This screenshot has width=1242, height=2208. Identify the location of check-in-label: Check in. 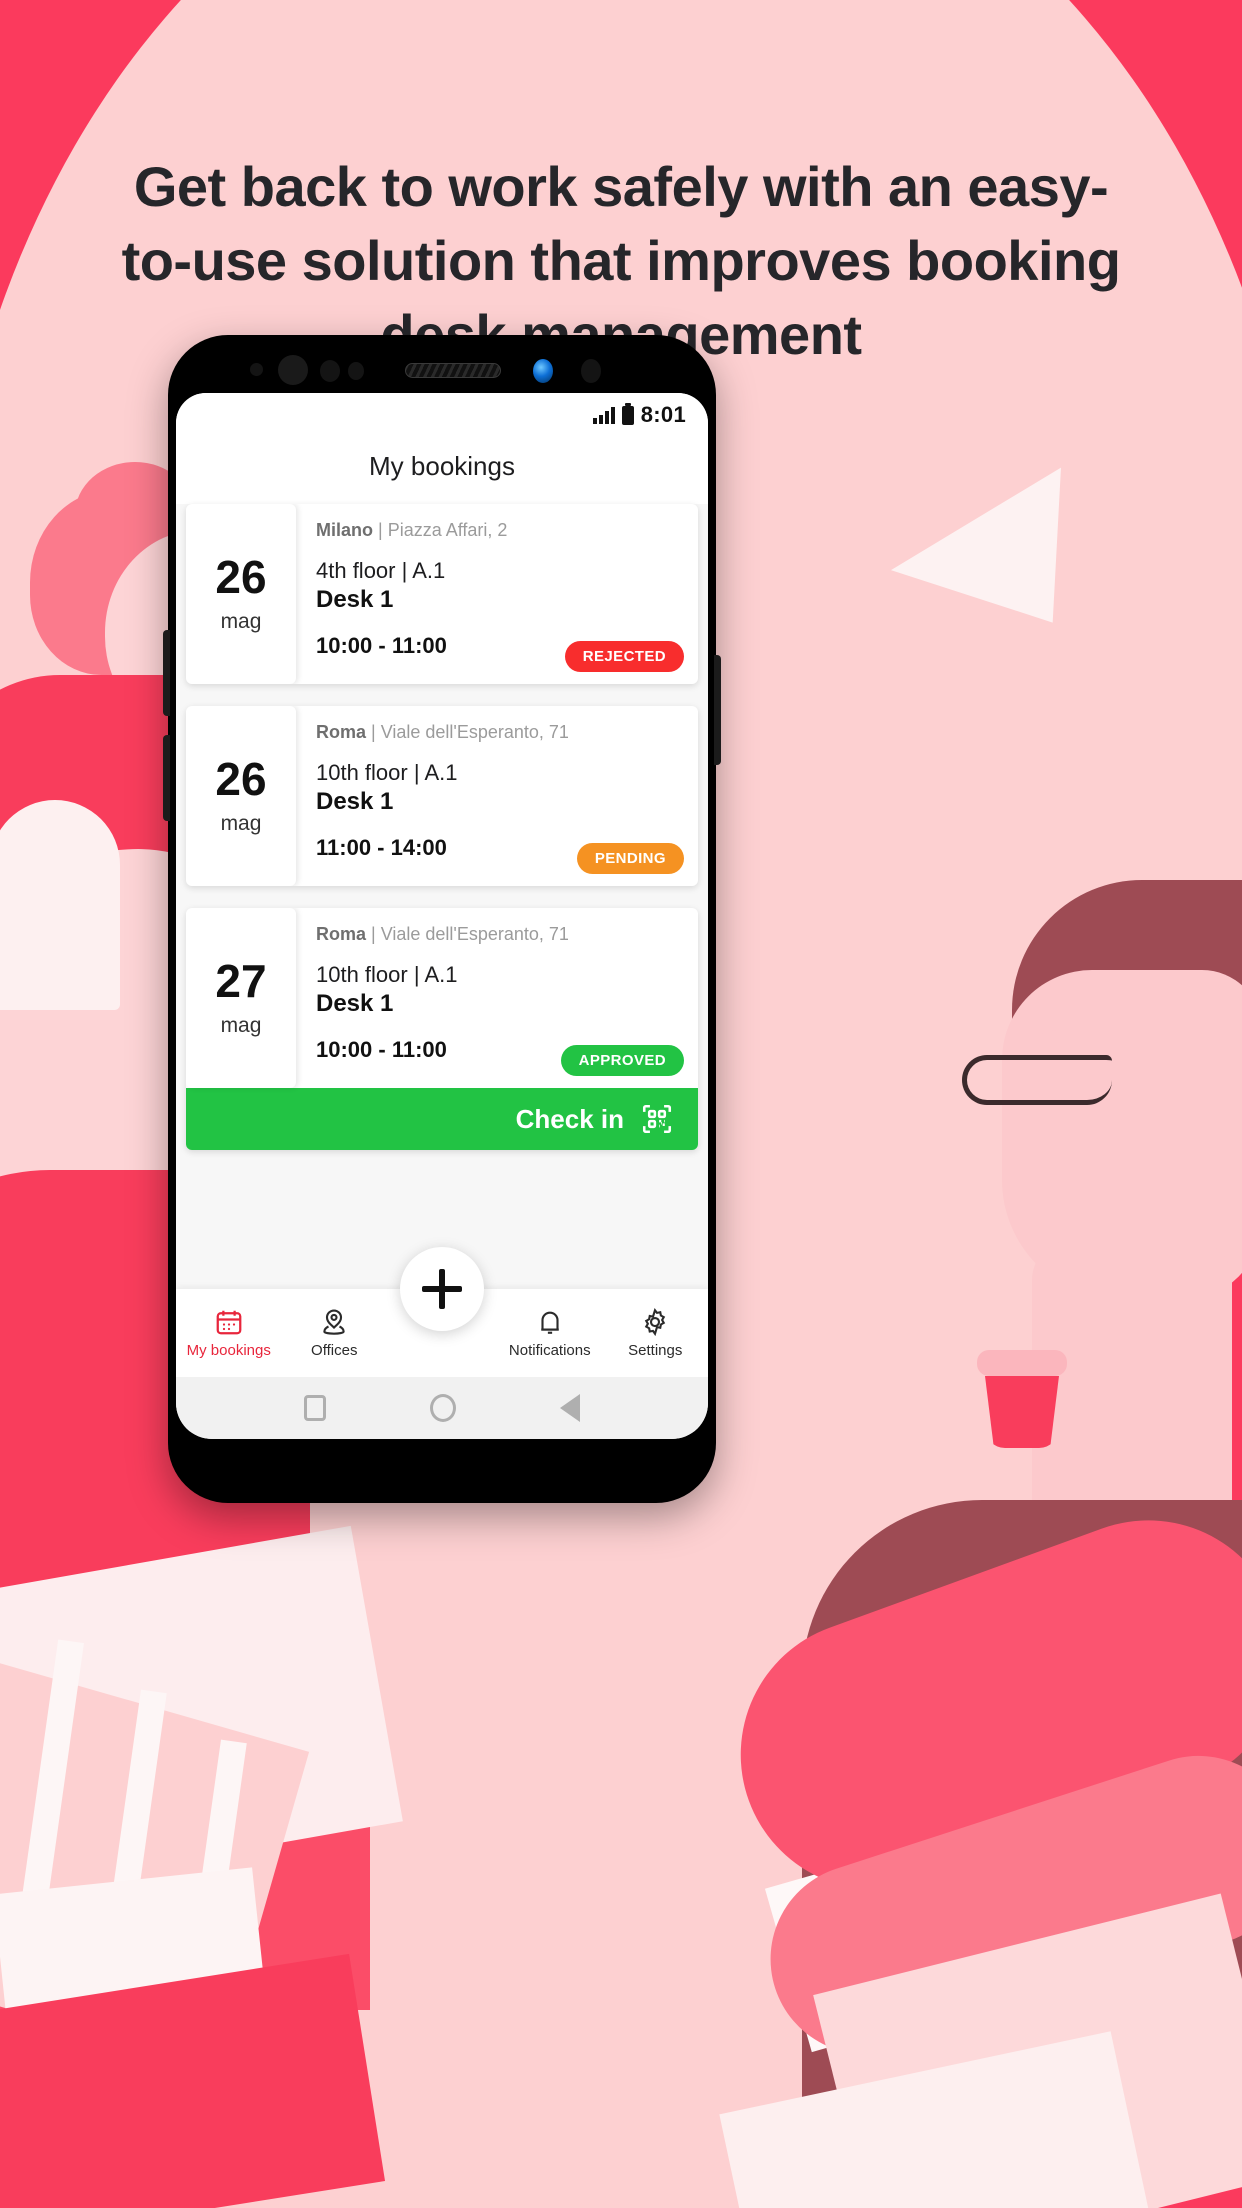
(569, 1118).